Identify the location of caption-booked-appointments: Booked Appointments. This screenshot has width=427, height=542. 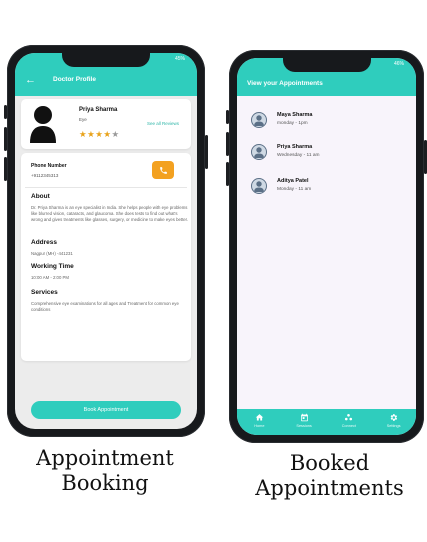
(329, 476).